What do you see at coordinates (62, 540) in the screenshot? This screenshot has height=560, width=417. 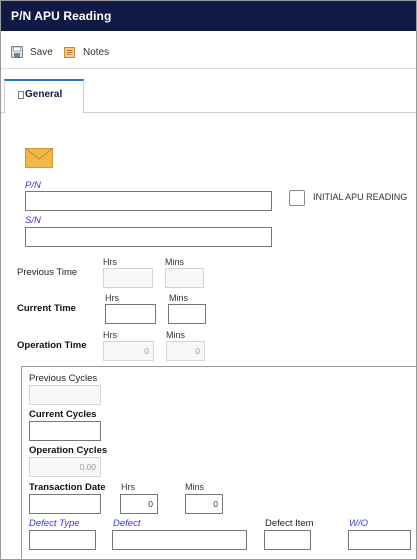 I see `defect-type-input` at bounding box center [62, 540].